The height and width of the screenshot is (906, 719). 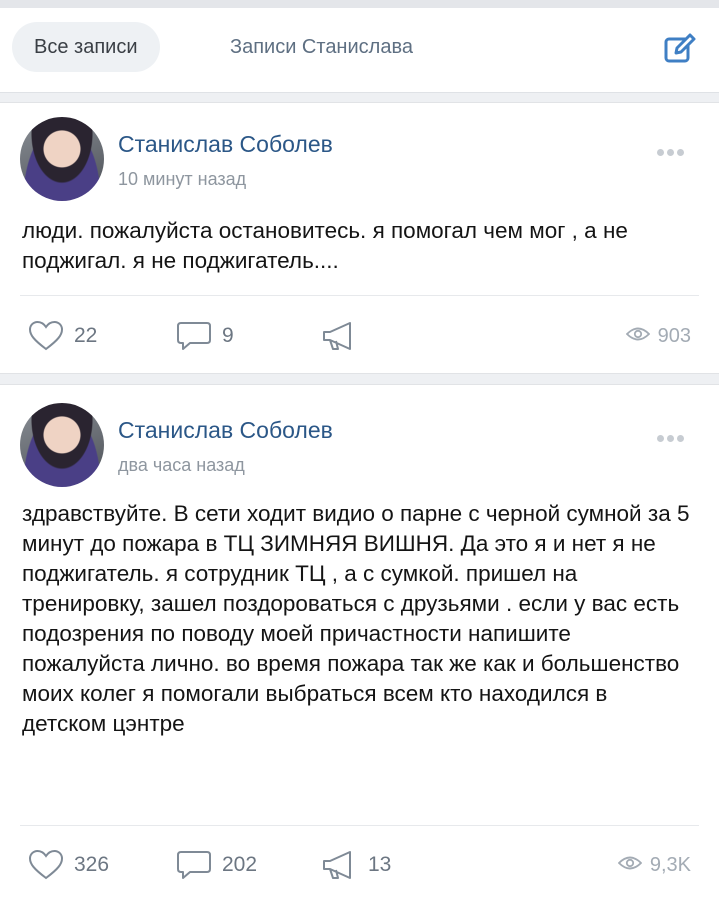 What do you see at coordinates (86, 47) in the screenshot?
I see `tab-all-posts: Все записи` at bounding box center [86, 47].